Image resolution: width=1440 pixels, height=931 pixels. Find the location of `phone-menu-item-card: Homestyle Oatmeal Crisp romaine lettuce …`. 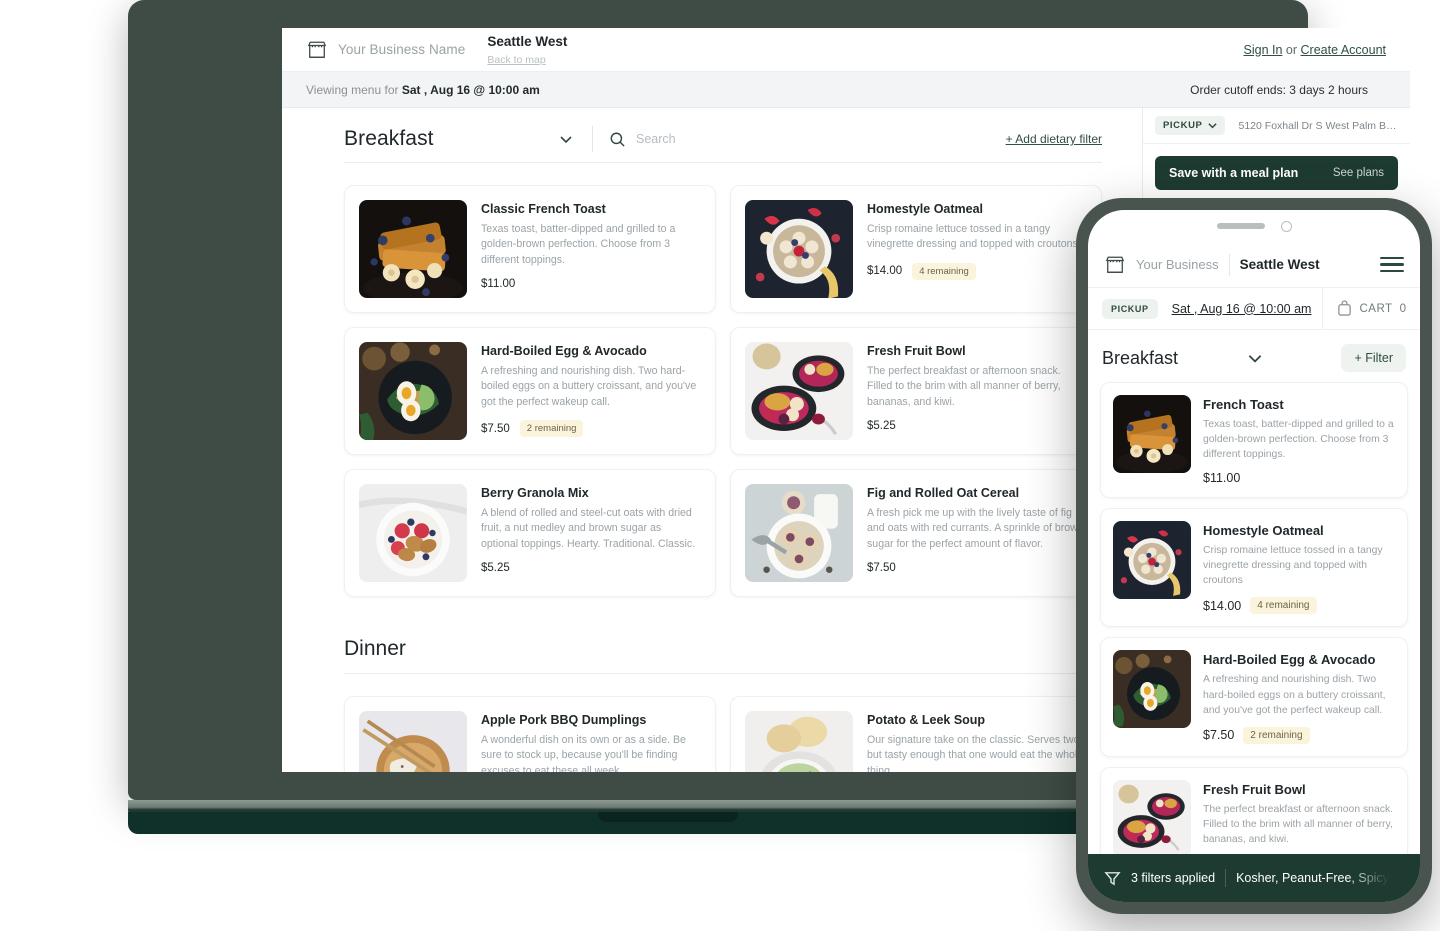

phone-menu-item-card: Homestyle Oatmeal Crisp romaine lettuce … is located at coordinates (1254, 568).